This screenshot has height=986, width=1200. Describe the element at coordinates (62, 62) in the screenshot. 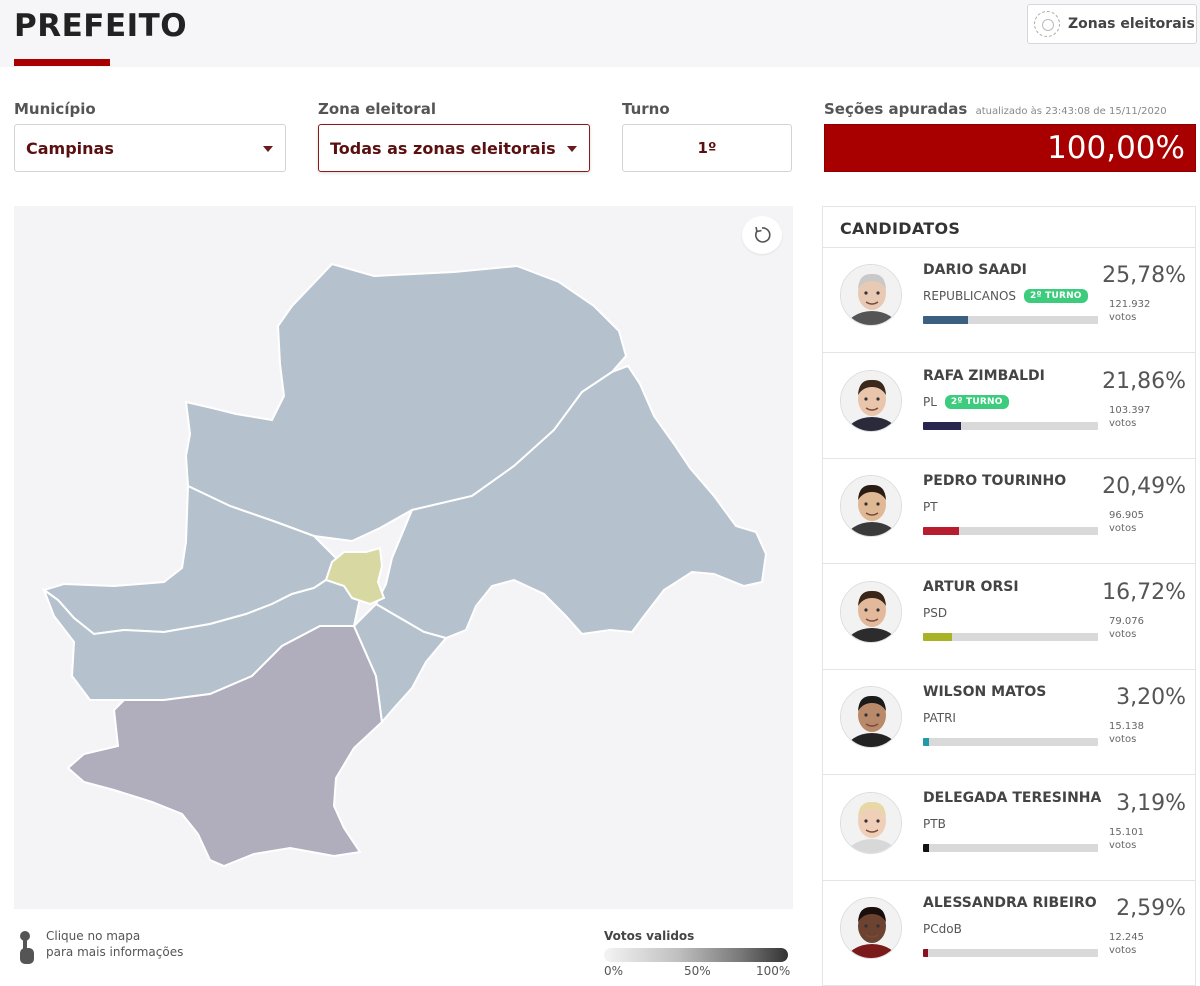

I see `title-underline` at that location.